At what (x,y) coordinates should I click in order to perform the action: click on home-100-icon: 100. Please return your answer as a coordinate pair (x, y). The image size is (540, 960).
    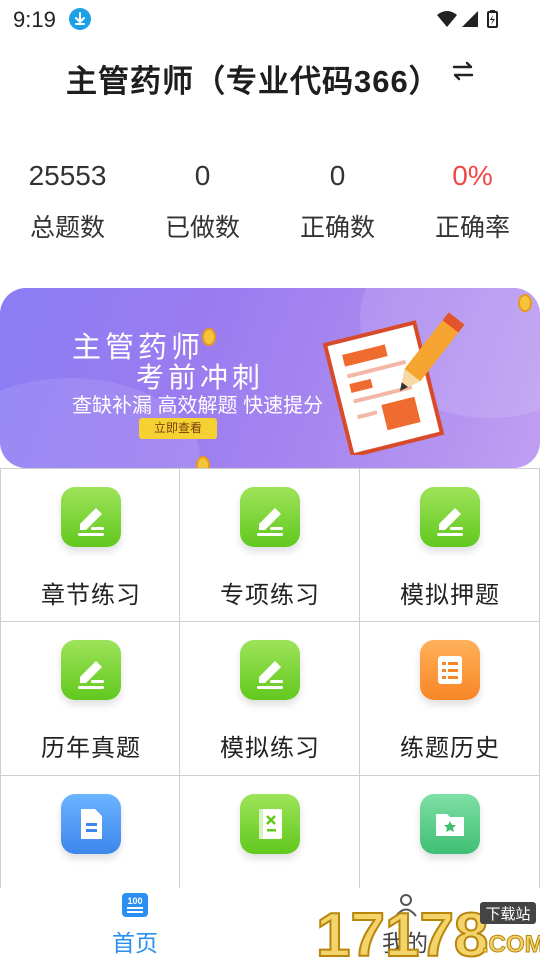
    Looking at the image, I should click on (135, 905).